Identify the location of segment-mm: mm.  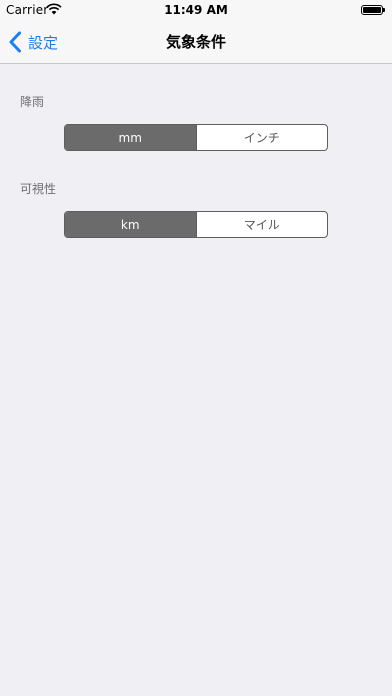
(130, 137).